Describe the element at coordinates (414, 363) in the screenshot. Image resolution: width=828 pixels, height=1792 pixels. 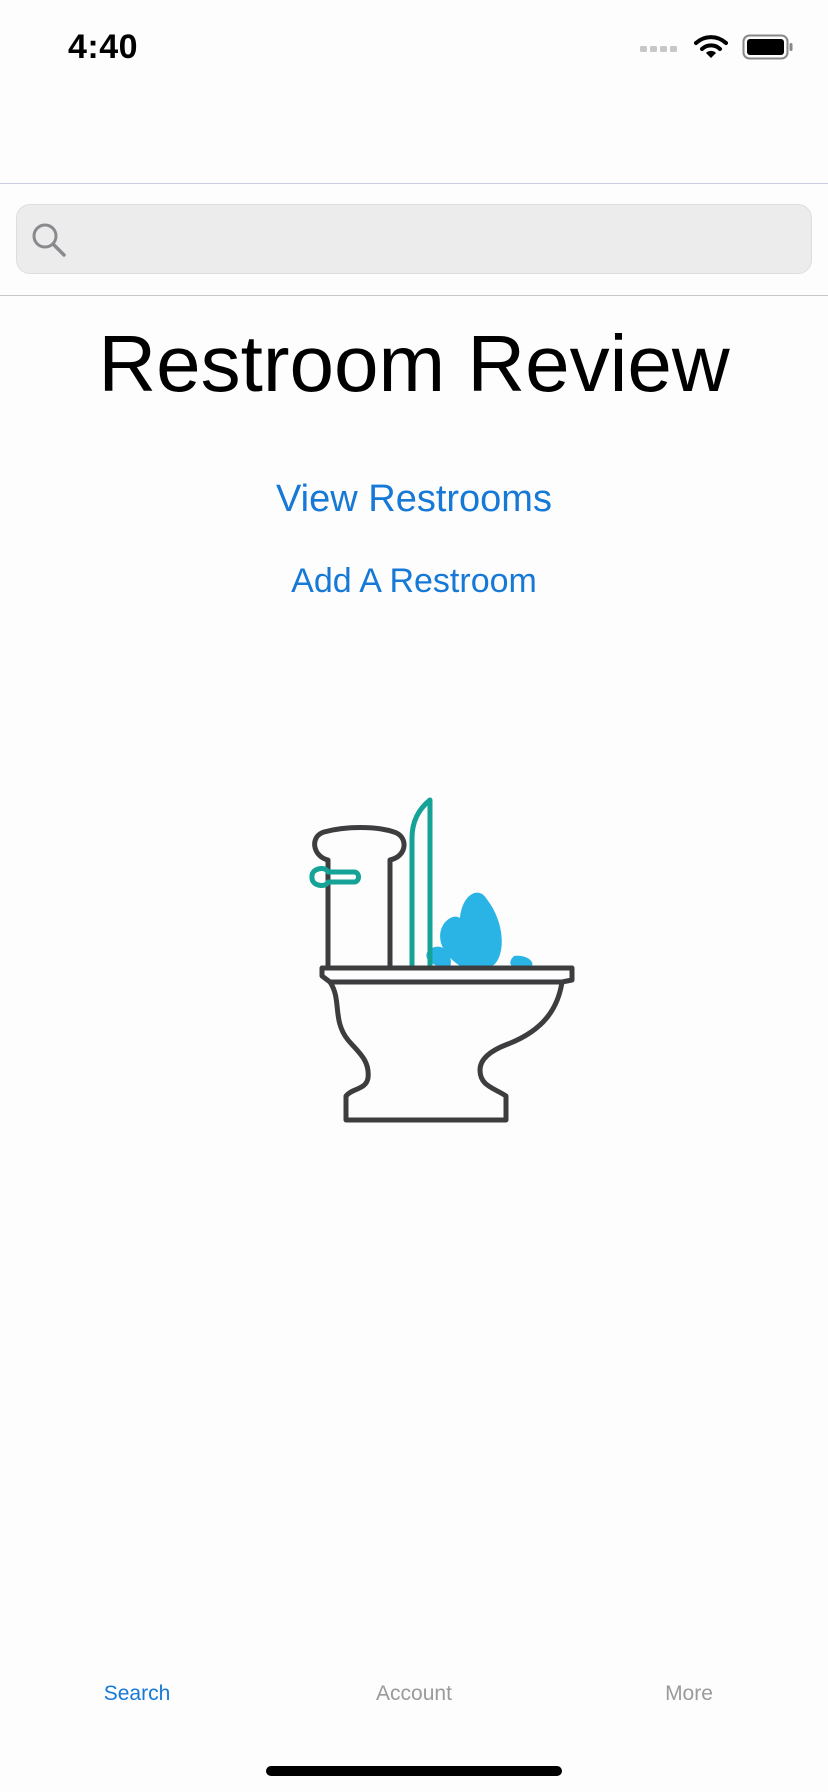
I see `page-title: Restroom Review` at that location.